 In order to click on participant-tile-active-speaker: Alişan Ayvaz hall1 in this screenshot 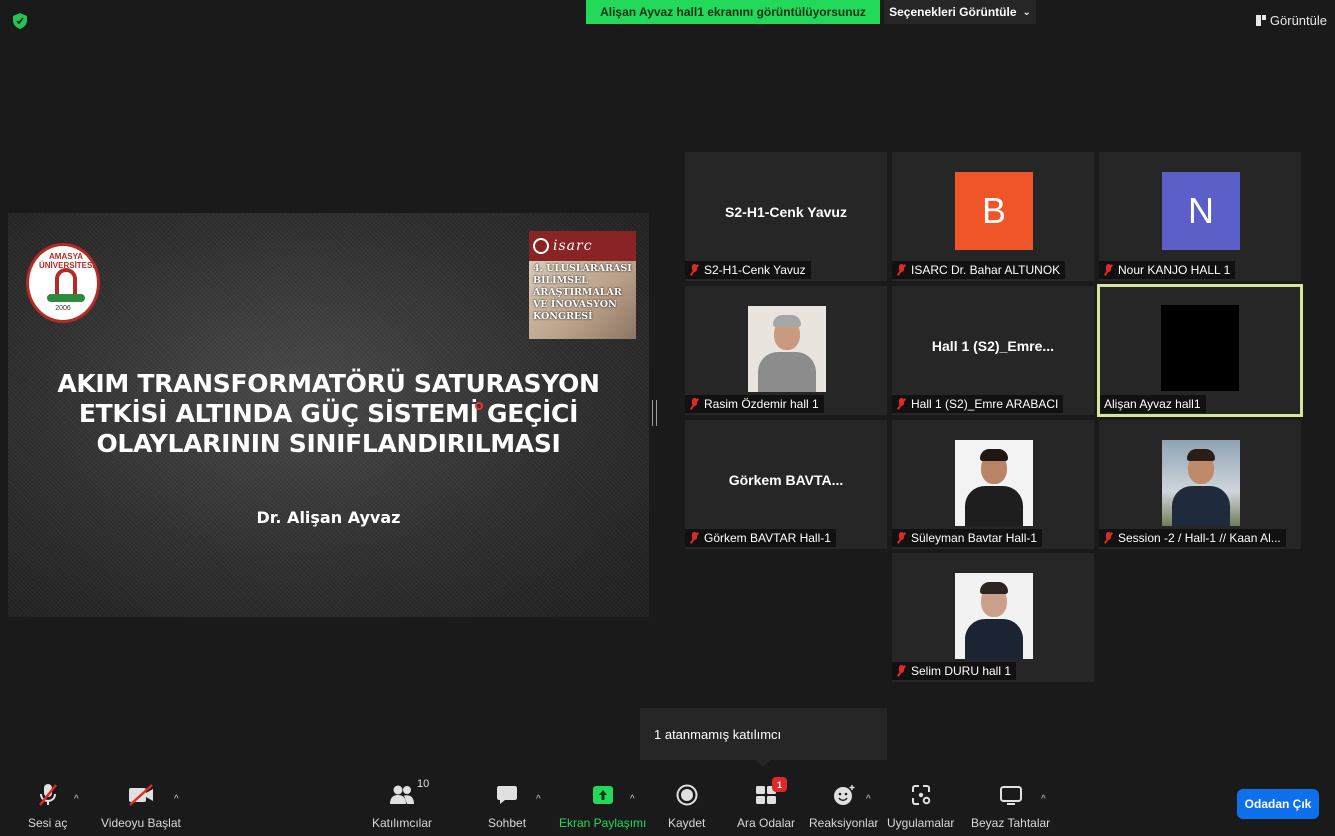, I will do `click(1200, 350)`.